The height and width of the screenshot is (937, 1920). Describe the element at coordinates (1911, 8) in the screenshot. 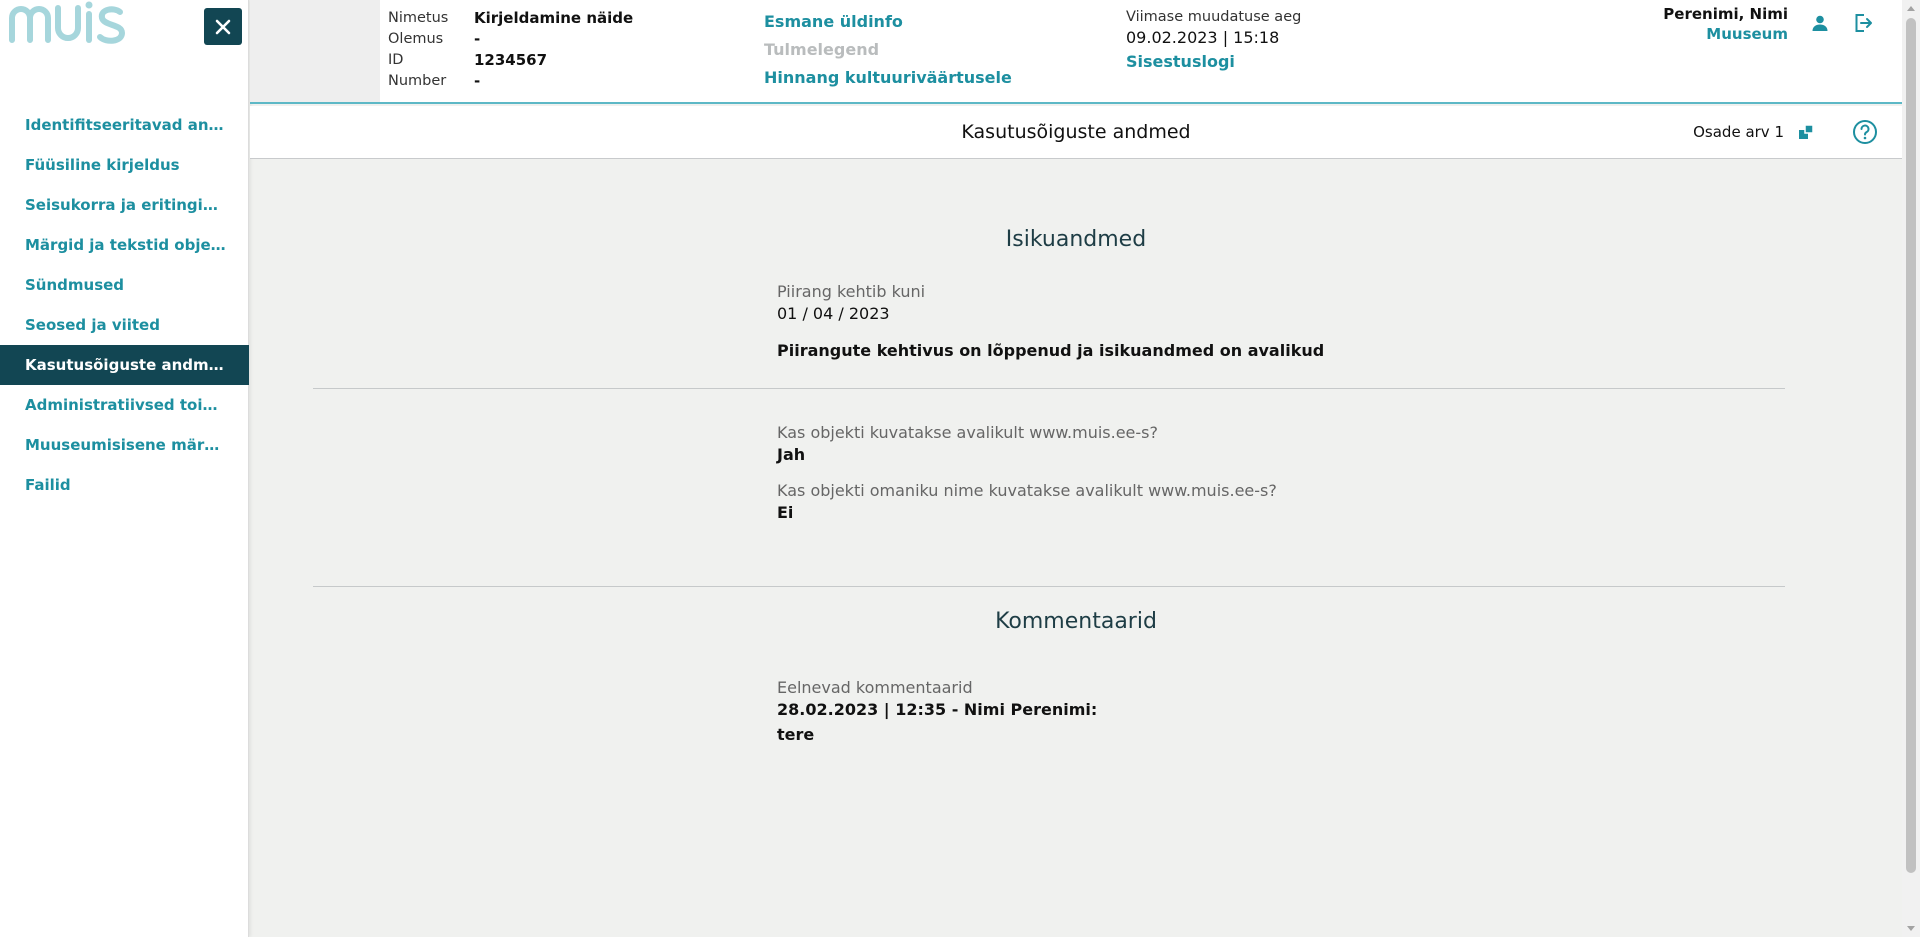

I see `scroll-up-icon` at that location.